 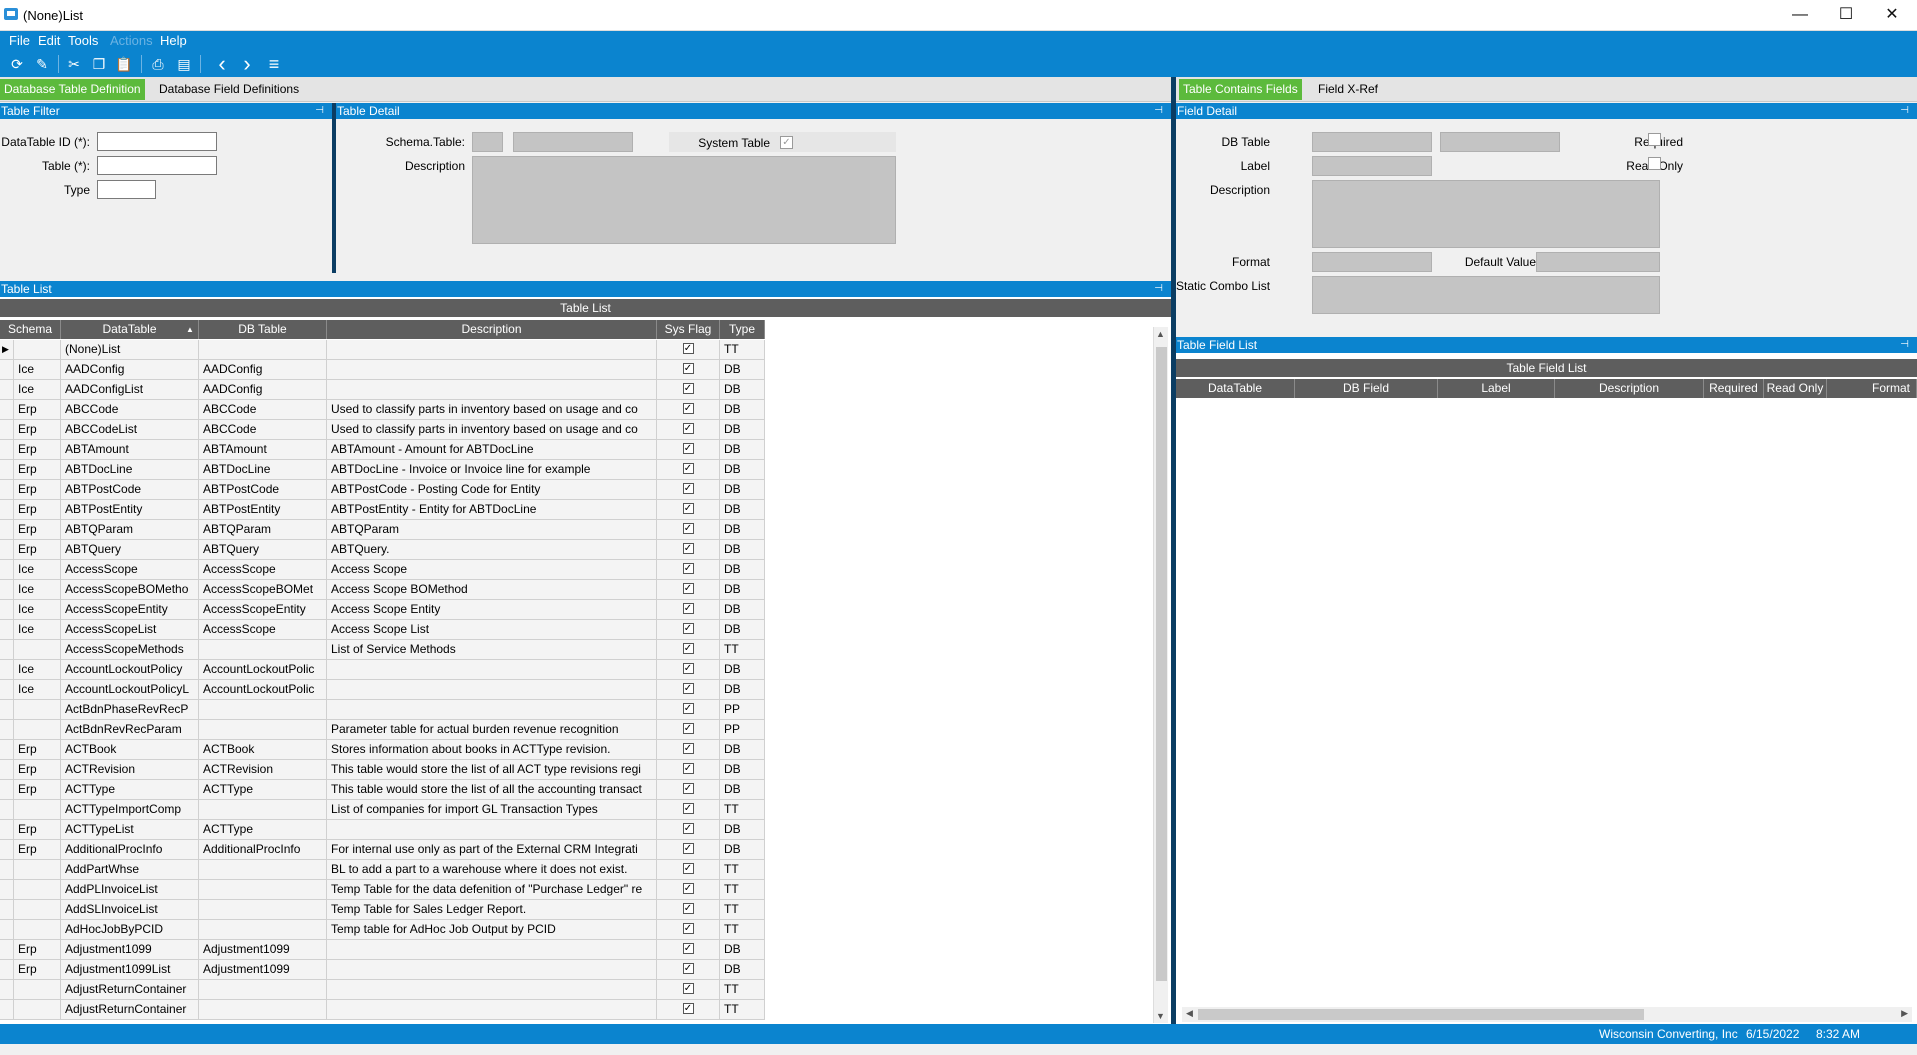 I want to click on datatable-cell: ABTQuery, so click(x=130, y=550).